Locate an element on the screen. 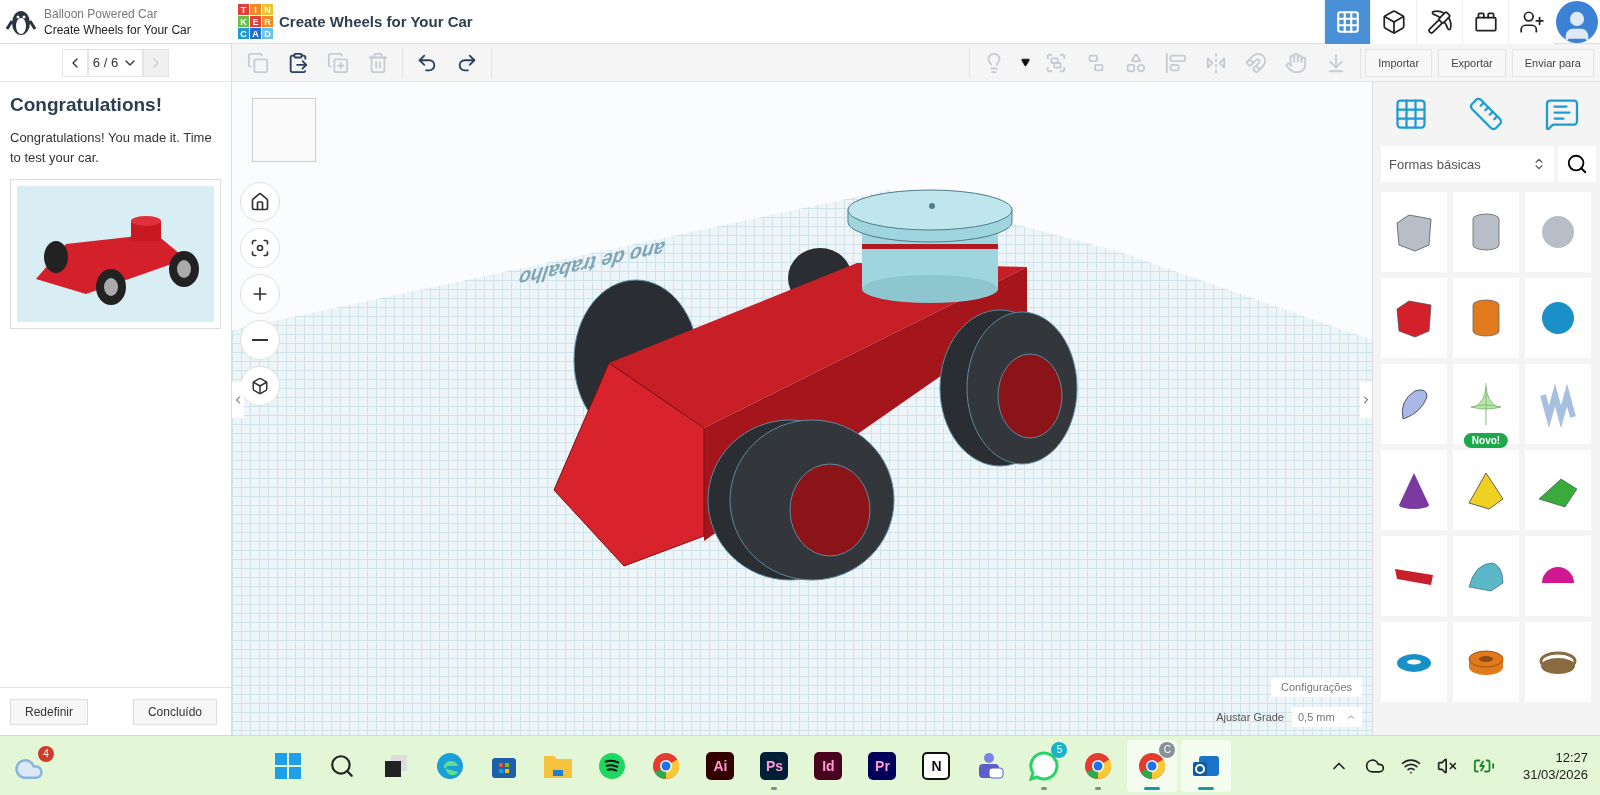  taskbar-app-button: Pr is located at coordinates (882, 765).